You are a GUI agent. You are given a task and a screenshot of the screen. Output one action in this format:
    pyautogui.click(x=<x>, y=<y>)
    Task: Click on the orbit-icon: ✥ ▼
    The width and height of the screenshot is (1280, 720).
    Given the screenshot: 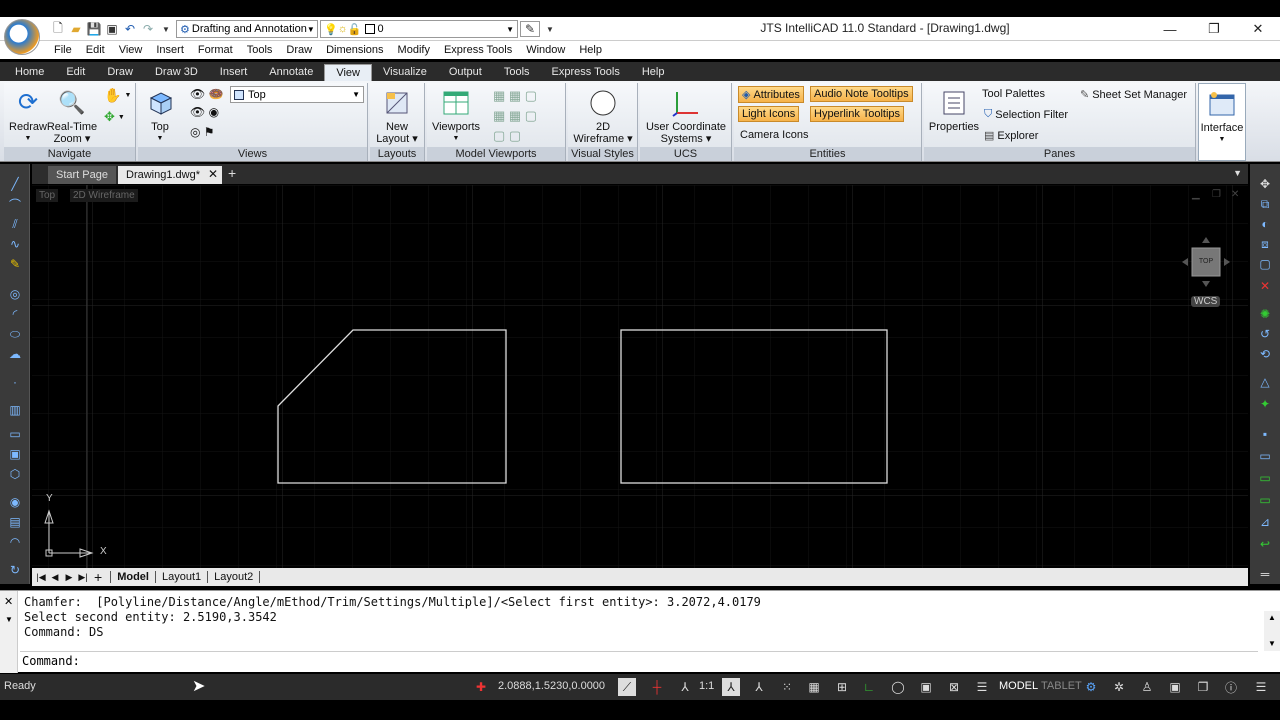 What is the action you would take?
    pyautogui.click(x=114, y=117)
    